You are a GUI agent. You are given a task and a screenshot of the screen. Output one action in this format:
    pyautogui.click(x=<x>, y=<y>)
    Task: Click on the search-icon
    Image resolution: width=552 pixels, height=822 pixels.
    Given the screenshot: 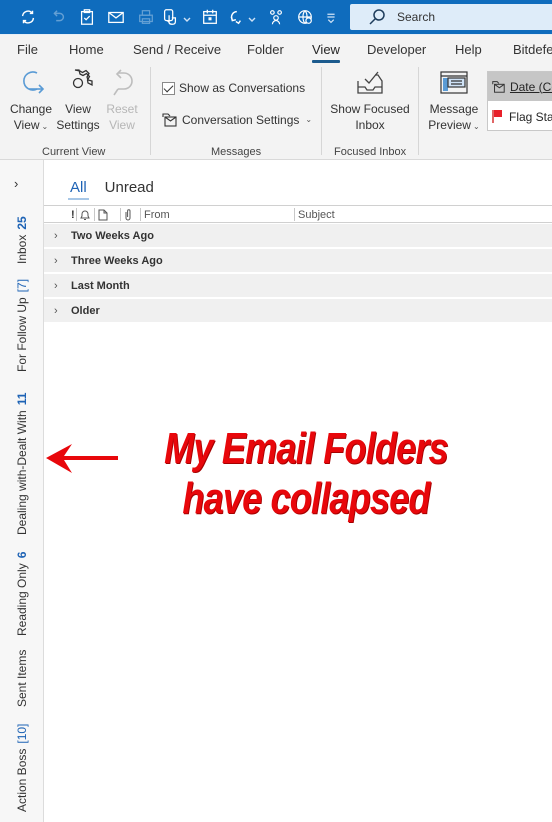 What is the action you would take?
    pyautogui.click(x=377, y=17)
    